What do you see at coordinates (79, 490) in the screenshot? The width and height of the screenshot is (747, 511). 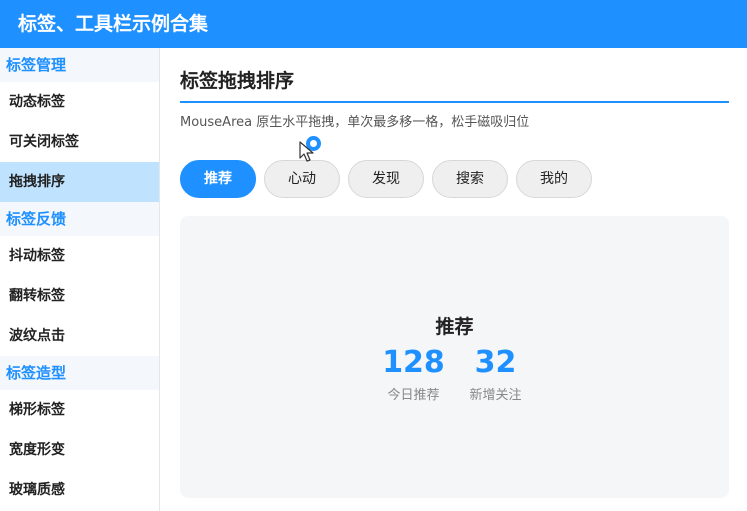 I see `sidebar-item-glass-texture: 玻璃质感` at bounding box center [79, 490].